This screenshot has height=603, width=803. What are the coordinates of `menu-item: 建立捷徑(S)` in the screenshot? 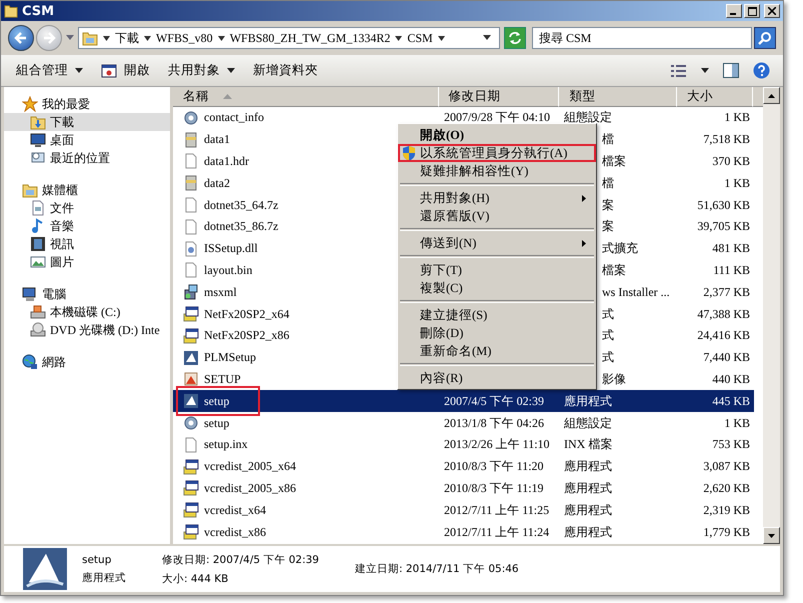 It's located at (497, 315).